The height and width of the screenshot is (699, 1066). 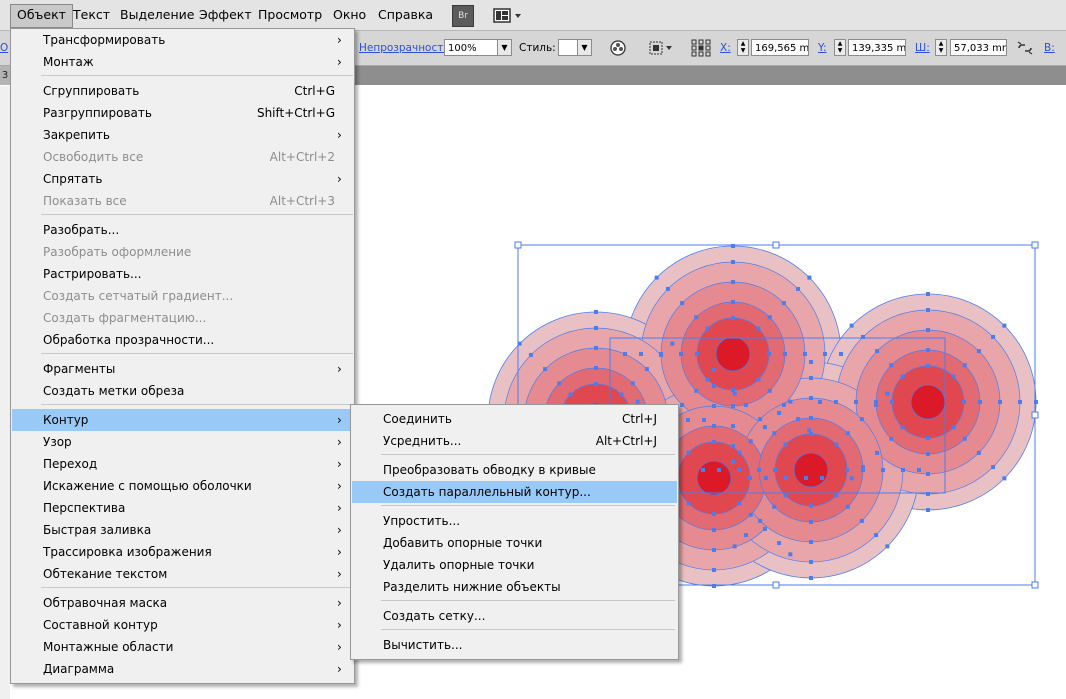 What do you see at coordinates (183, 508) in the screenshot?
I see `object-menu-item-21: Перспектива ›` at bounding box center [183, 508].